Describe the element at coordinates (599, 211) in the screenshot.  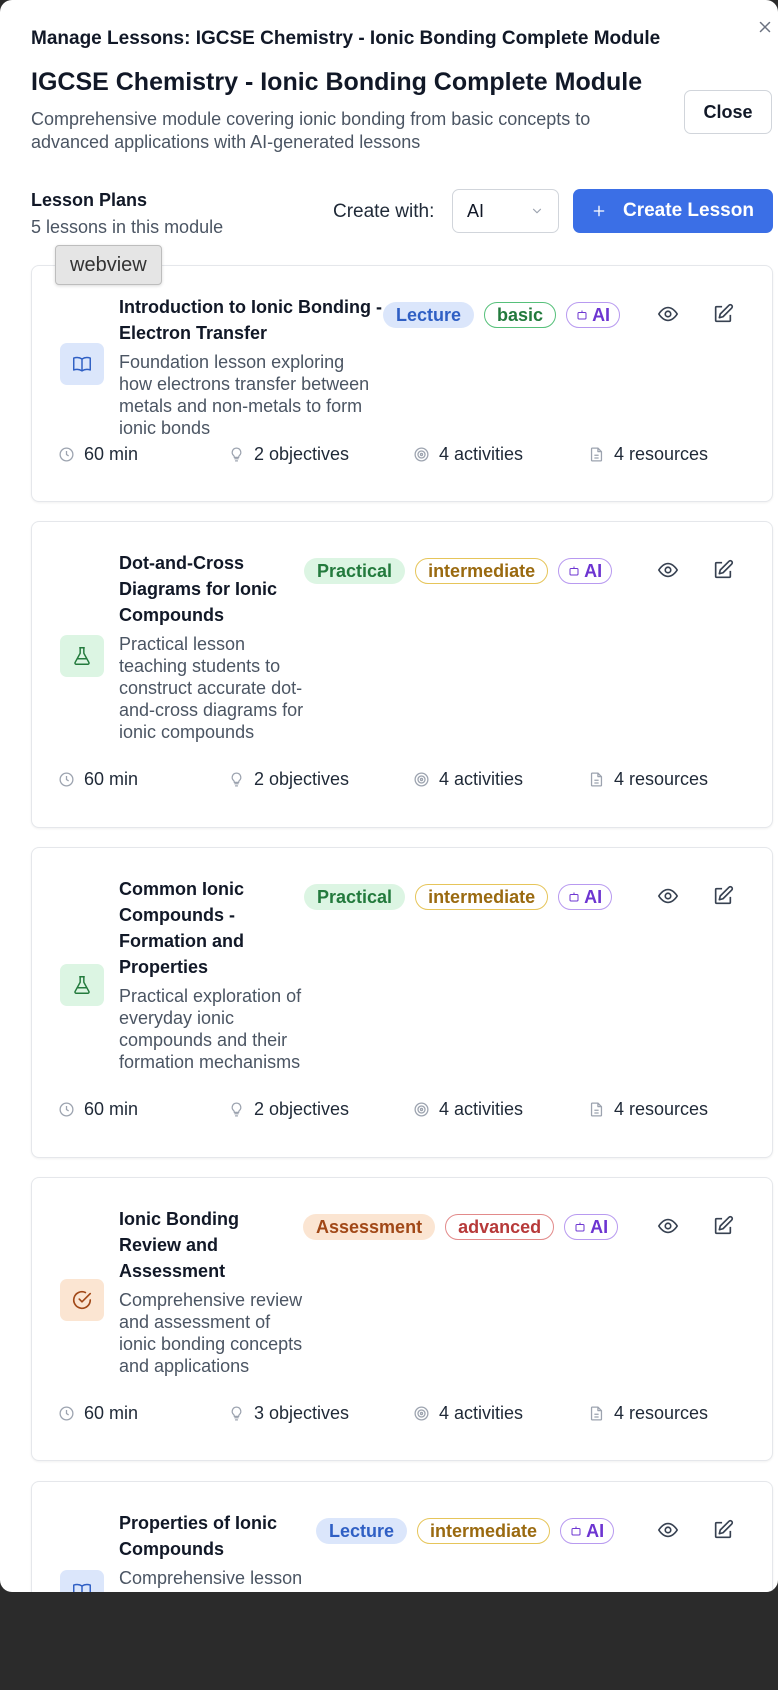
I see `plus-icon` at that location.